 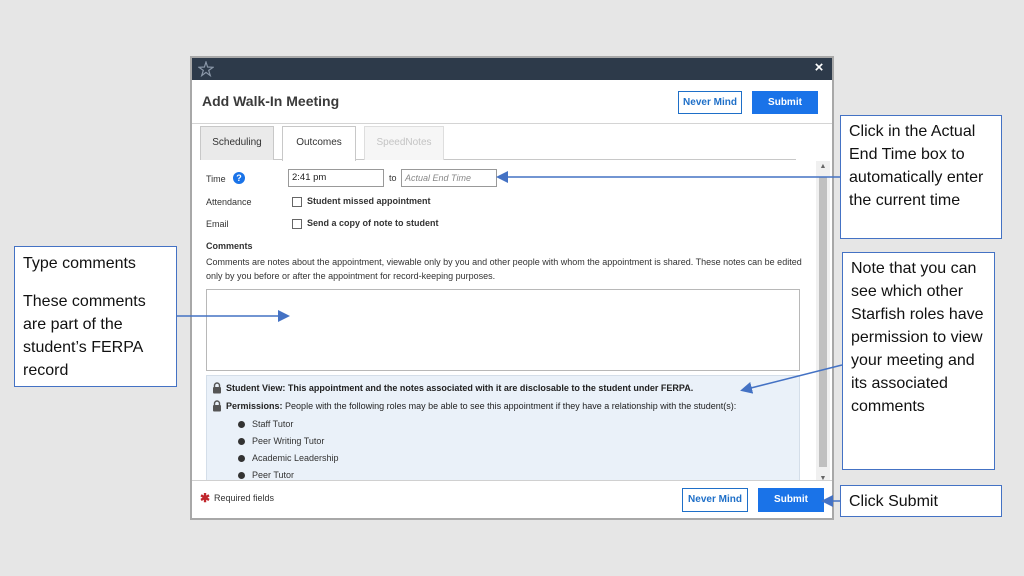 What do you see at coordinates (823, 166) in the screenshot?
I see `scroll-up-icon: ▲` at bounding box center [823, 166].